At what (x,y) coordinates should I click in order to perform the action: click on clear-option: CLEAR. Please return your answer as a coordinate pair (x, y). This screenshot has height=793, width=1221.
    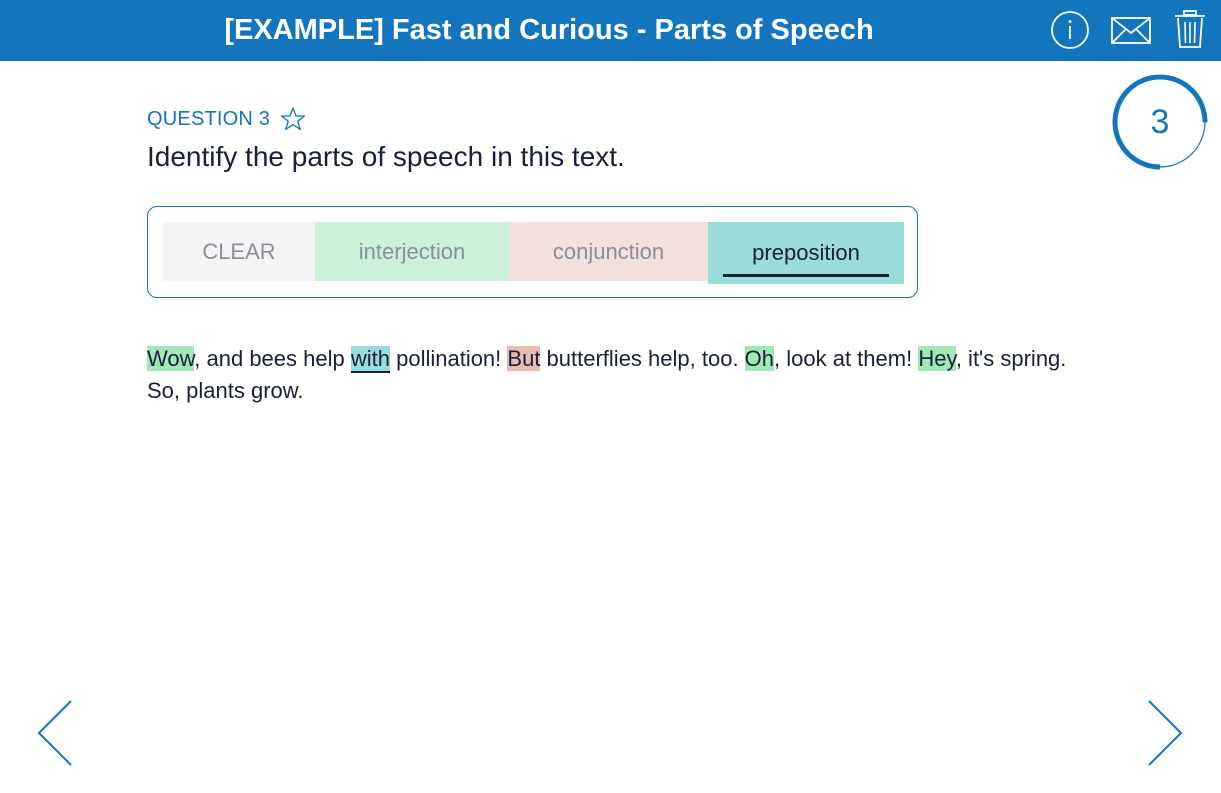
    Looking at the image, I should click on (239, 251).